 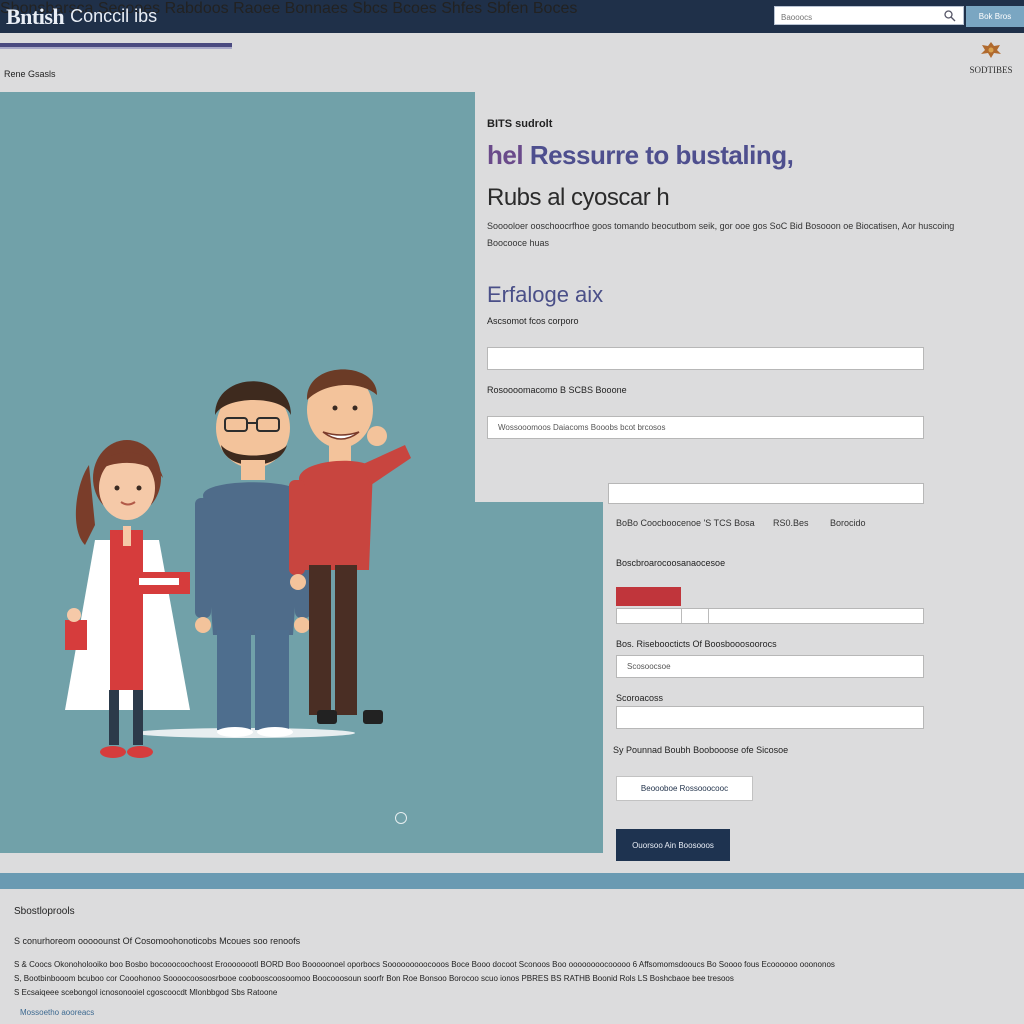 What do you see at coordinates (648, 596) in the screenshot?
I see `selected-indicator` at bounding box center [648, 596].